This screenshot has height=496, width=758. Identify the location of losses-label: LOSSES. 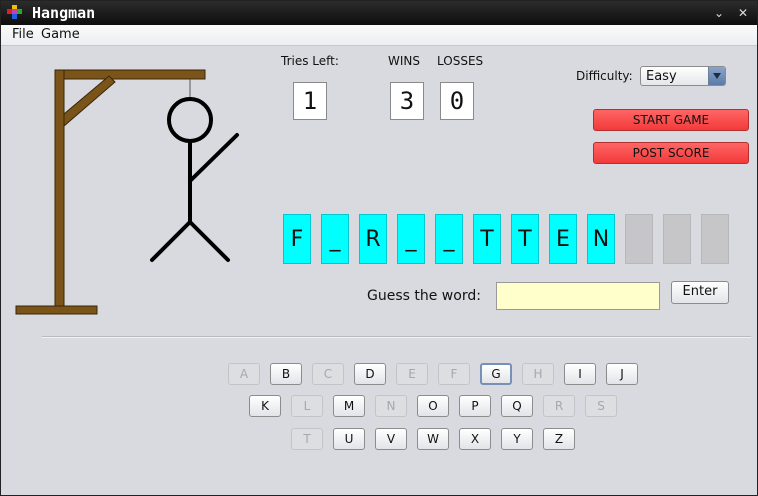
(460, 61).